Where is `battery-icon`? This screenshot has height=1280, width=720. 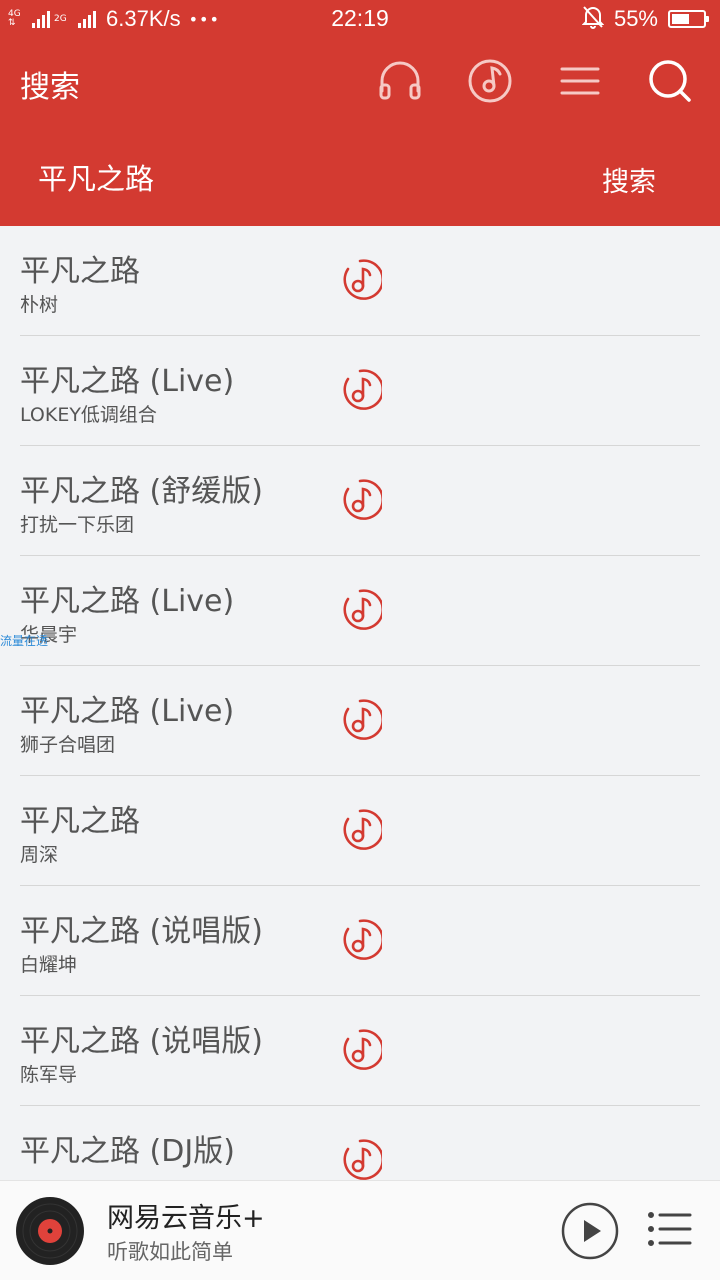 battery-icon is located at coordinates (688, 19).